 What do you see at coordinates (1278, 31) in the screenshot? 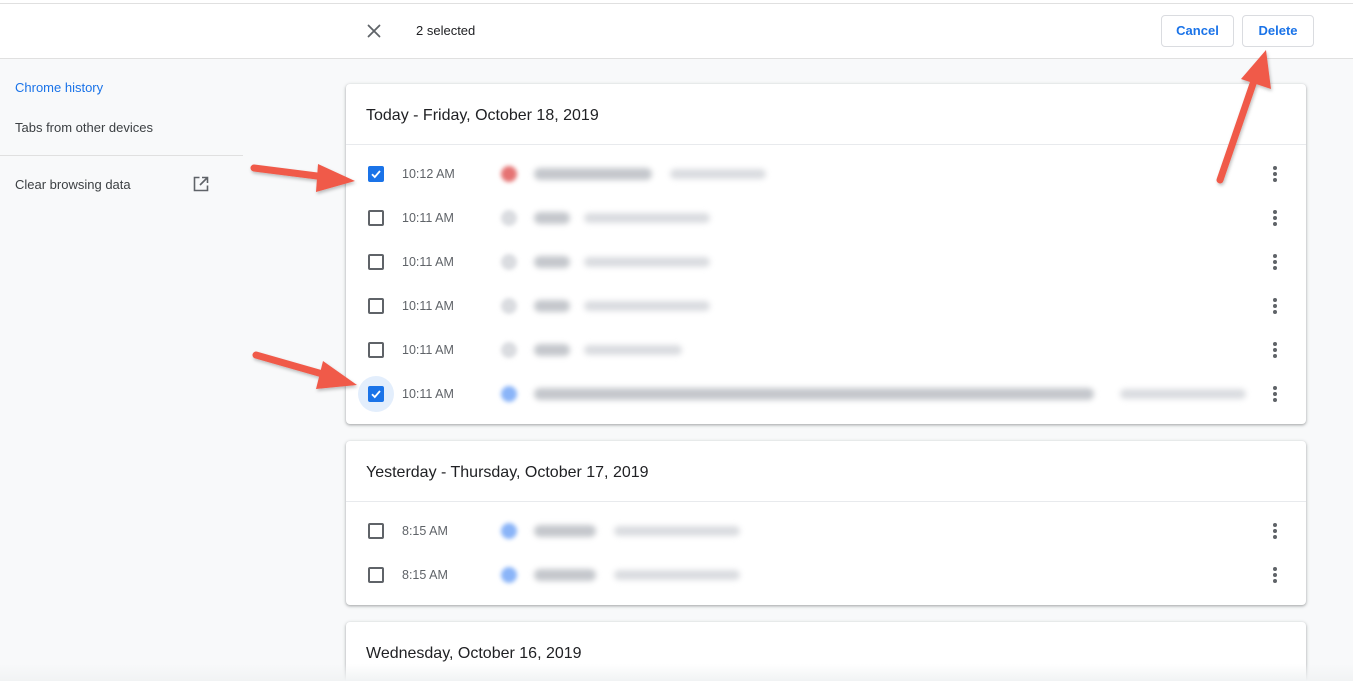
I see `delete-button: Delete` at bounding box center [1278, 31].